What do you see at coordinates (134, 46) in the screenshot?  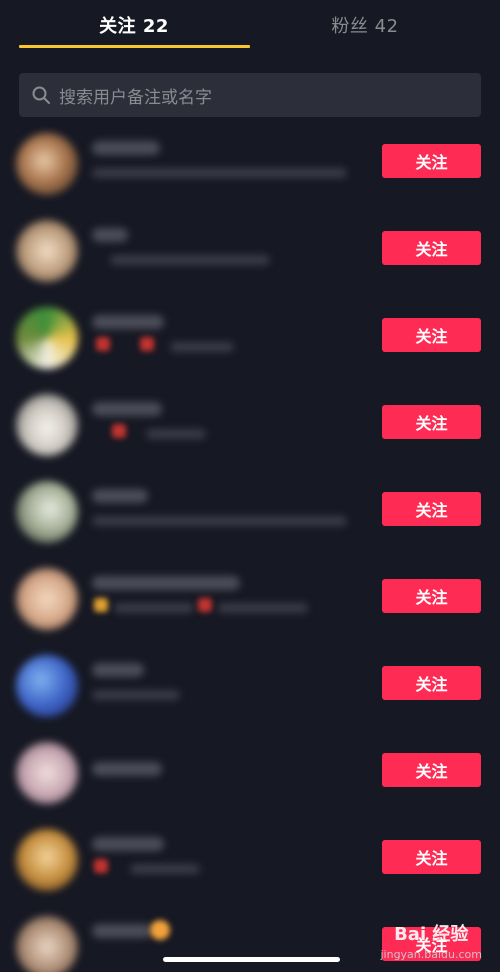 I see `active-tab-indicator` at bounding box center [134, 46].